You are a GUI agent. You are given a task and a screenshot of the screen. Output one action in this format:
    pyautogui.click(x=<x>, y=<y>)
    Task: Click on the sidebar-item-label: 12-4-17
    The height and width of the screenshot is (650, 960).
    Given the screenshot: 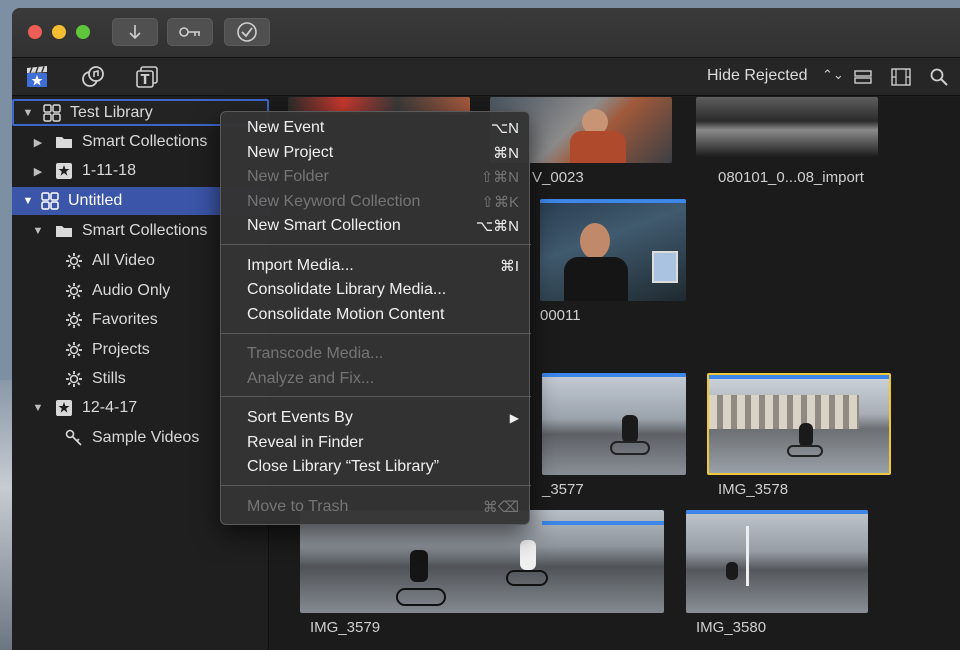 What is the action you would take?
    pyautogui.click(x=110, y=407)
    